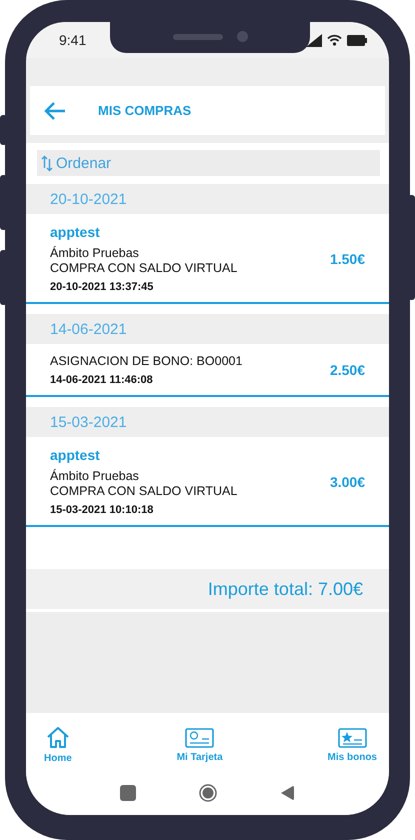 The image size is (415, 840). What do you see at coordinates (314, 40) in the screenshot?
I see `signal-icon` at bounding box center [314, 40].